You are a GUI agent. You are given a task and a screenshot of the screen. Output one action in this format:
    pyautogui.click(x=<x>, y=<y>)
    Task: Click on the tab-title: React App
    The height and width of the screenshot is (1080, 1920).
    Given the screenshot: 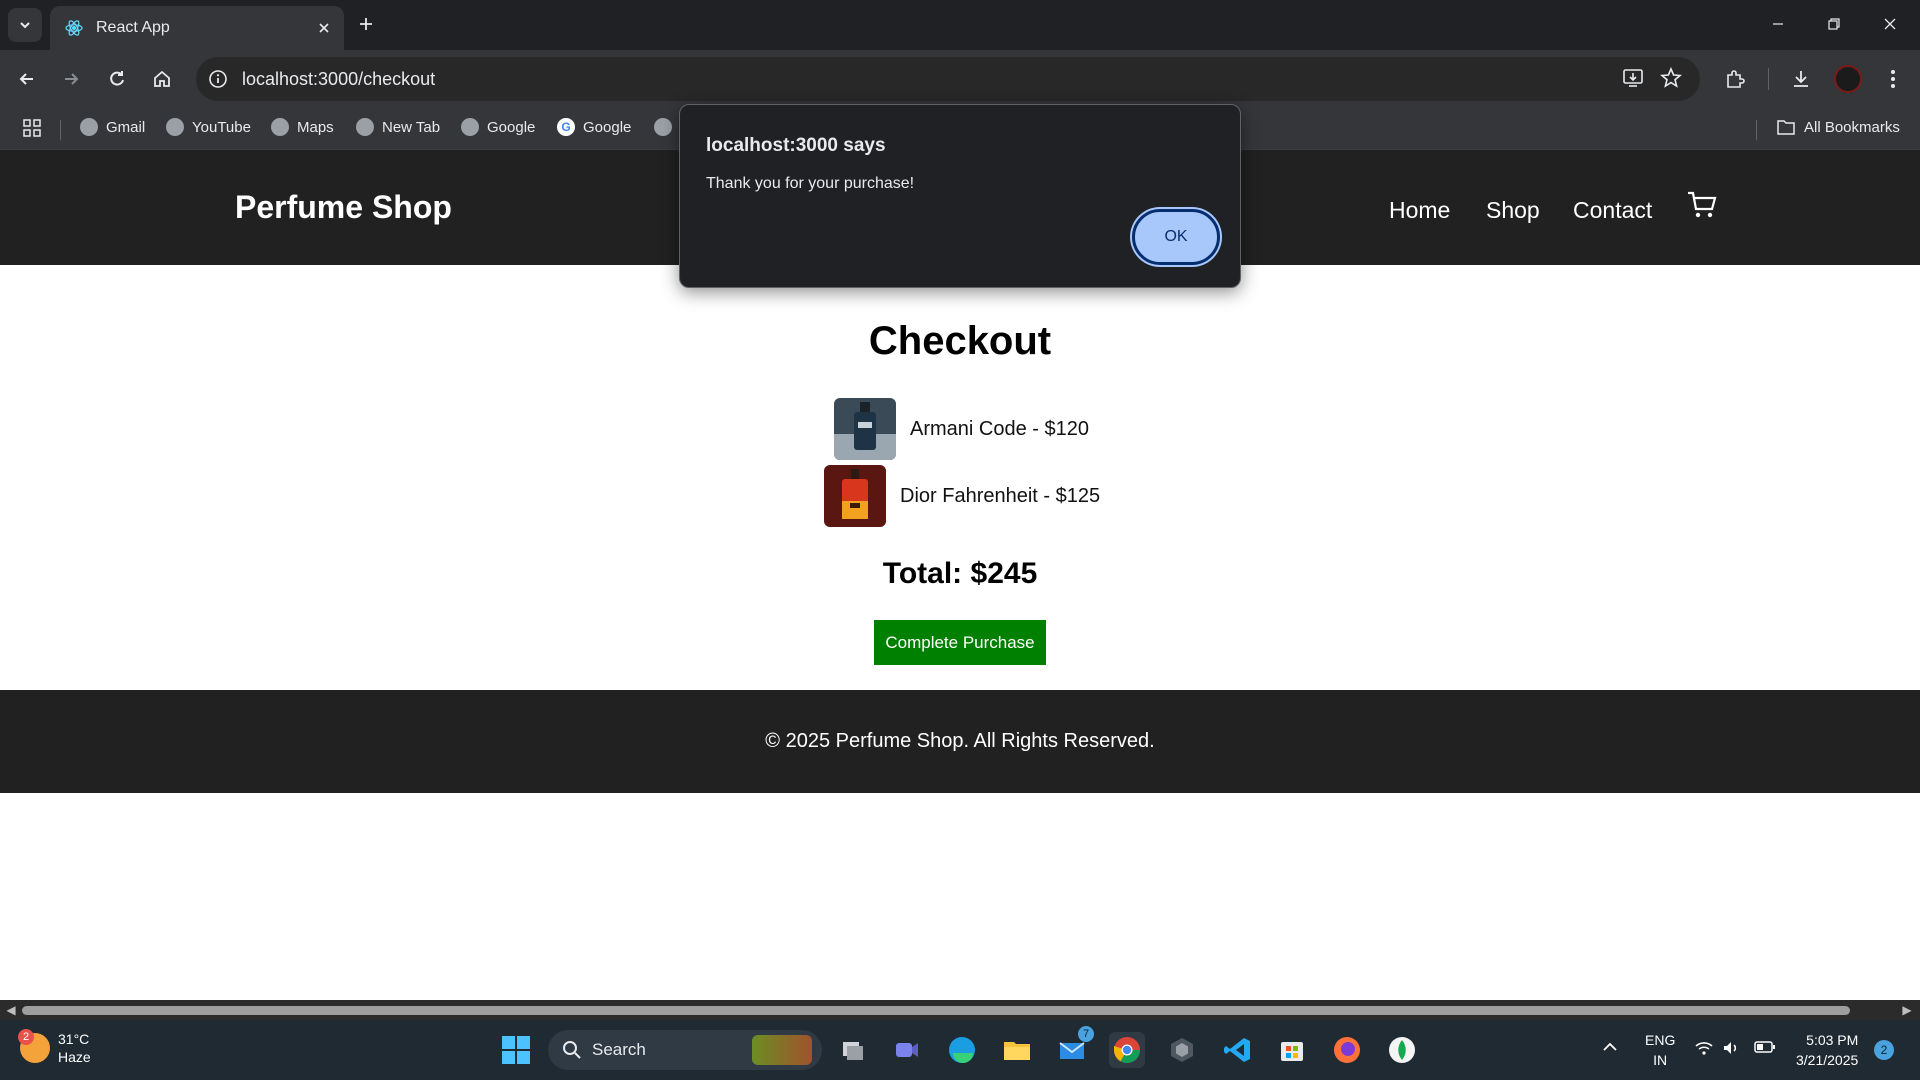 What is the action you would take?
    pyautogui.click(x=133, y=27)
    